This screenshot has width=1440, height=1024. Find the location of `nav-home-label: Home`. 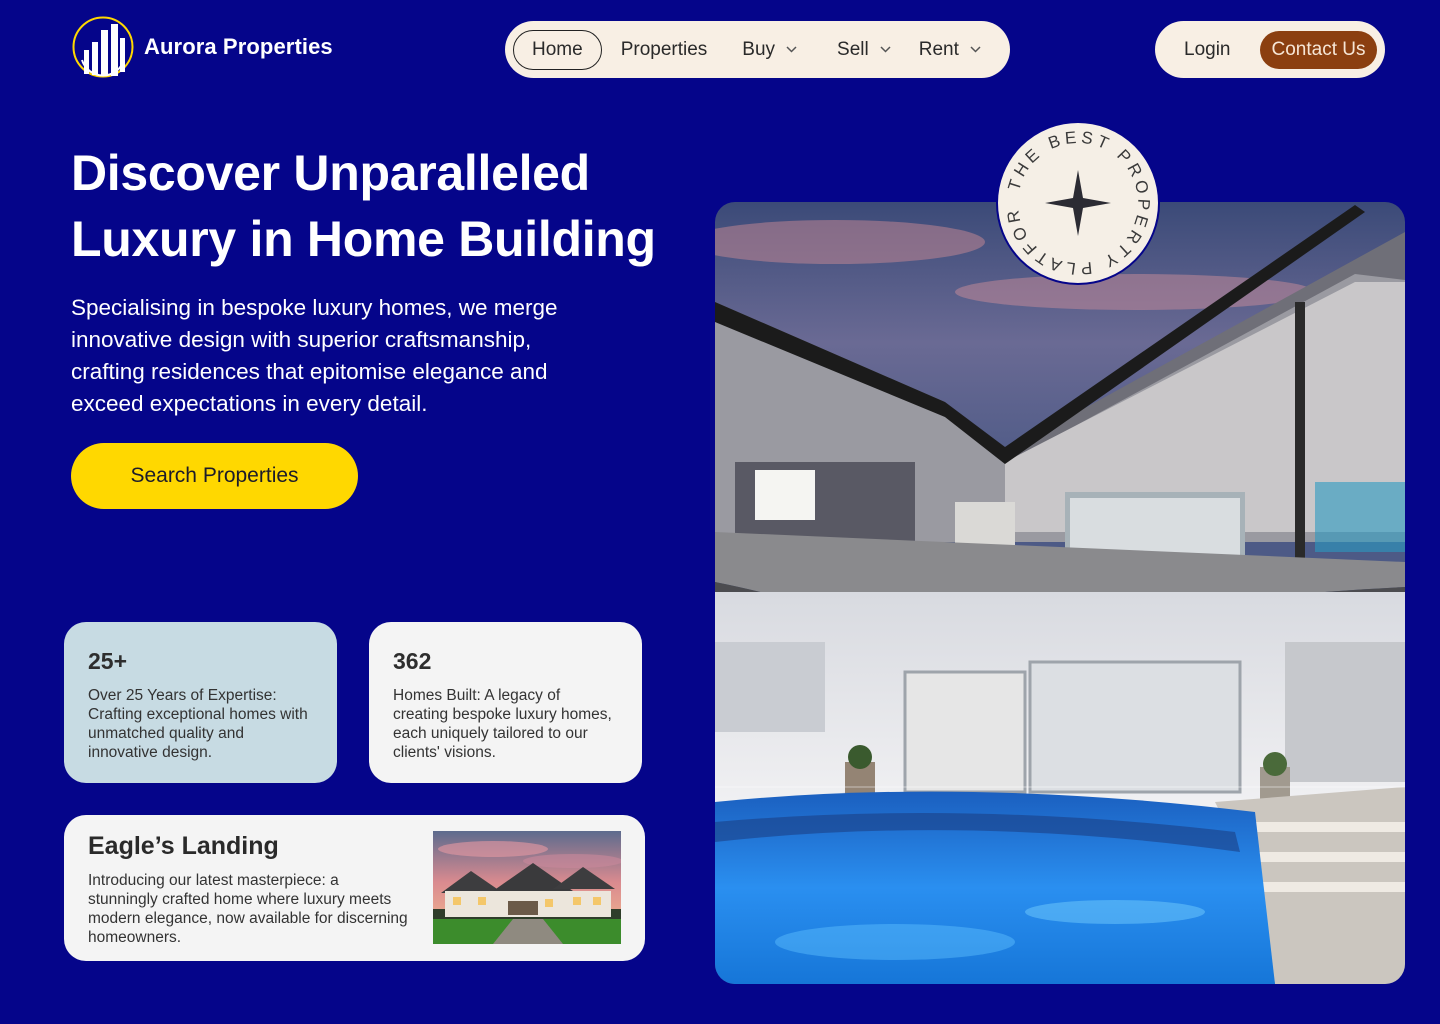

nav-home-label: Home is located at coordinates (557, 49).